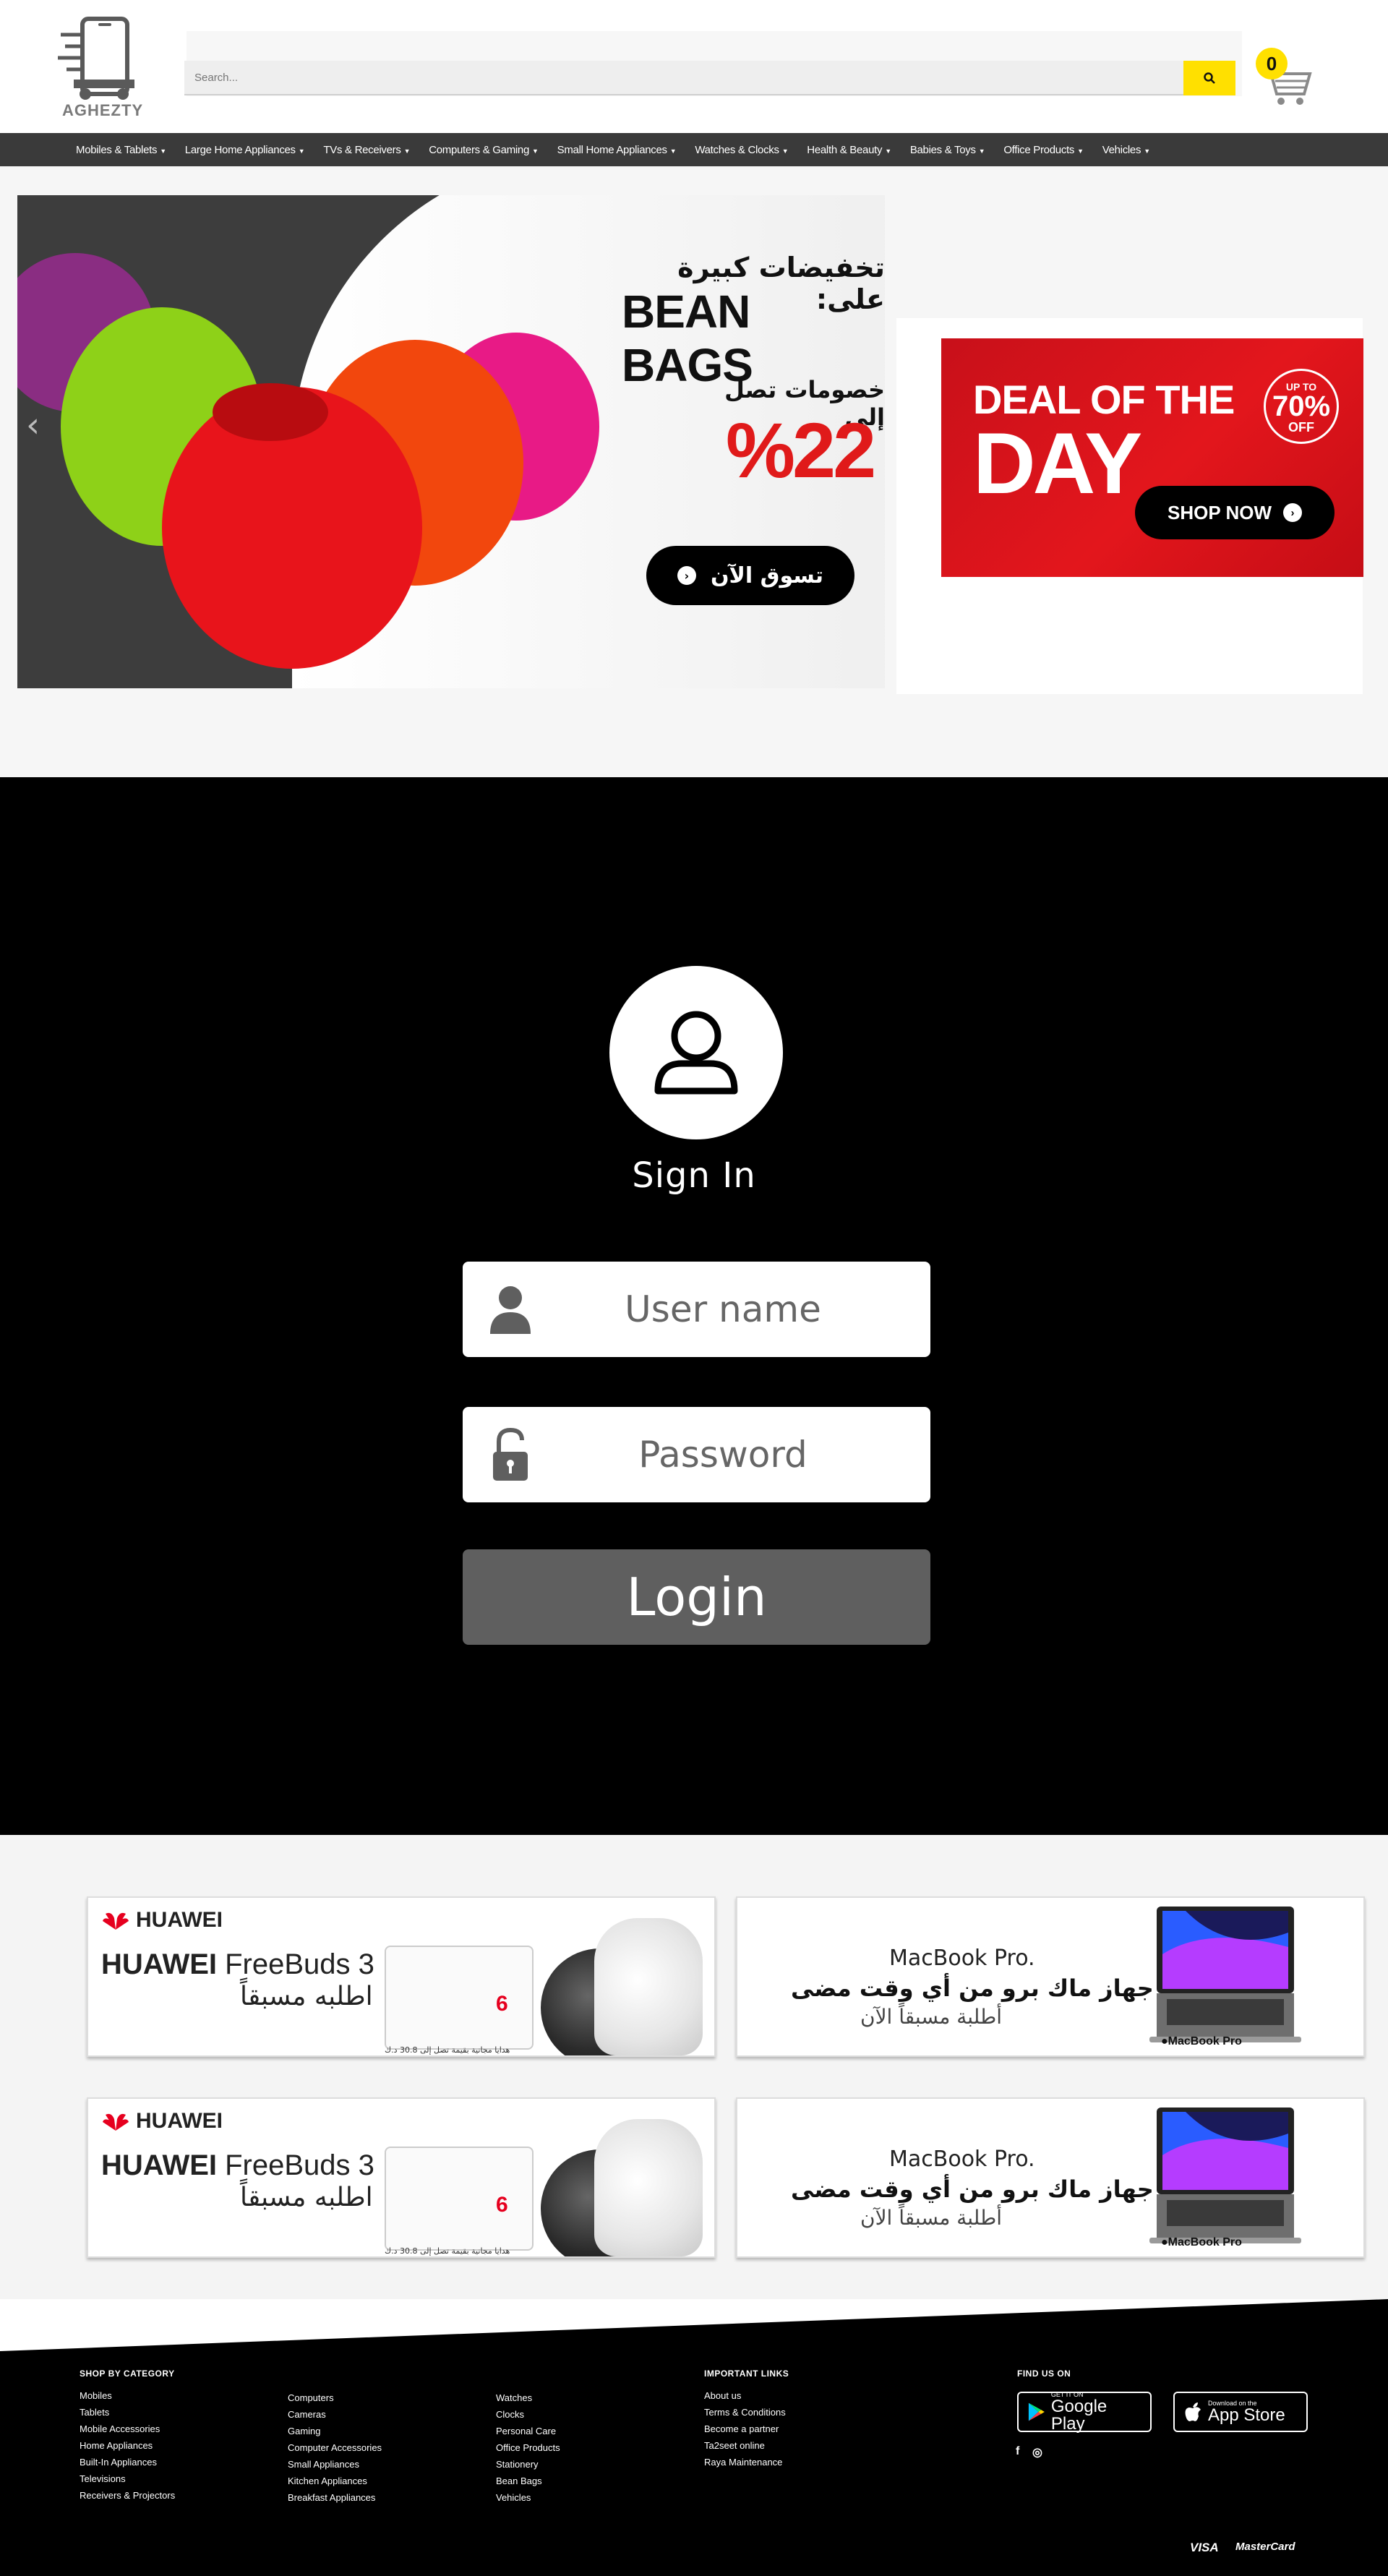  I want to click on app-store-badge: Download on the App Store, so click(1240, 2412).